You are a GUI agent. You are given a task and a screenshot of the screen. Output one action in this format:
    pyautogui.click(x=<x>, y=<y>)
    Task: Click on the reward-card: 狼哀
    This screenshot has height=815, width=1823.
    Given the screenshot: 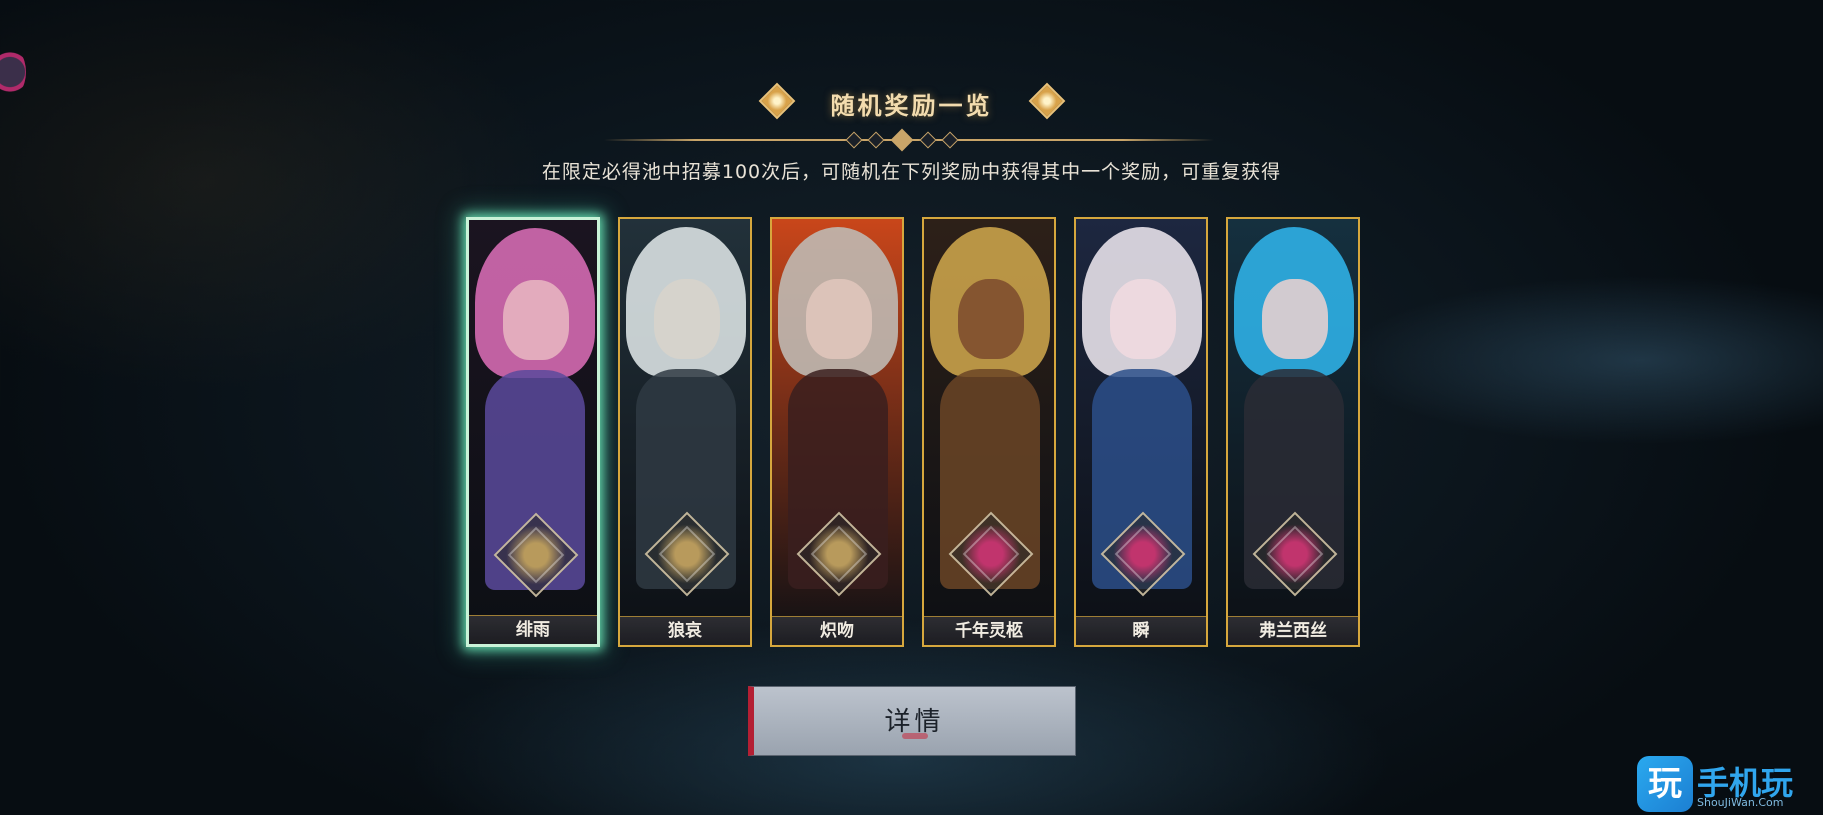 What is the action you would take?
    pyautogui.click(x=685, y=432)
    